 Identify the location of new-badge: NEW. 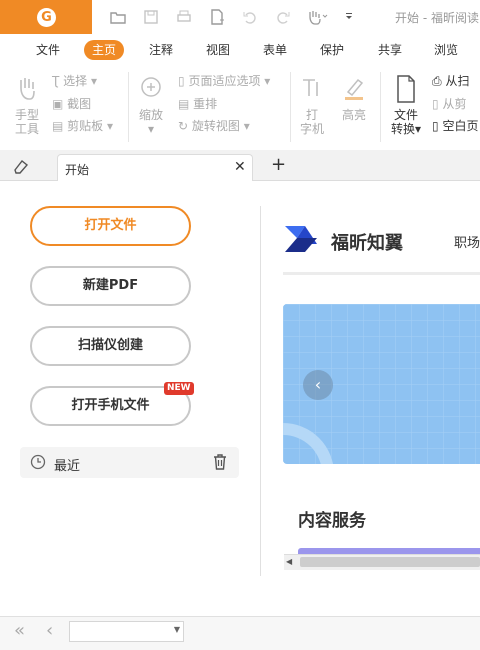
(179, 388).